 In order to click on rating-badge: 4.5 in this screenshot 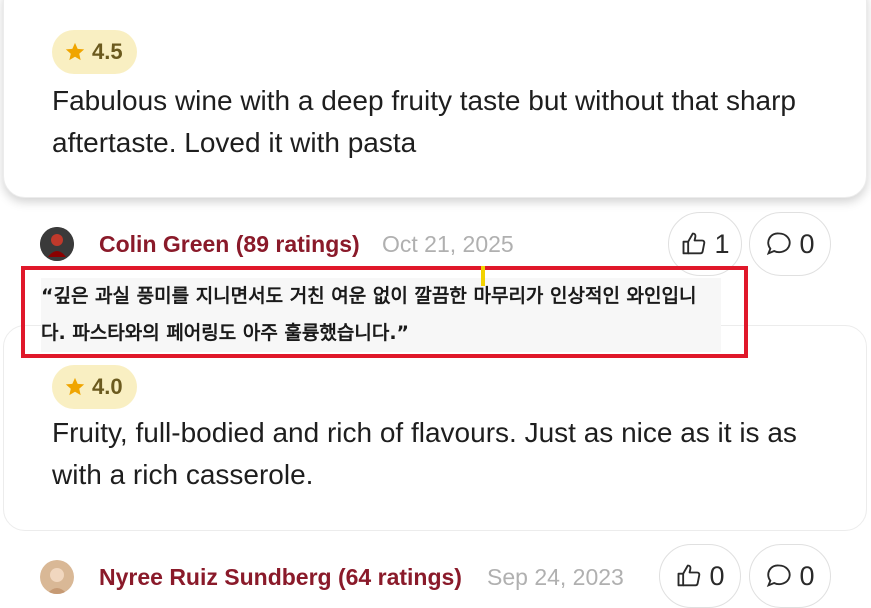, I will do `click(94, 52)`.